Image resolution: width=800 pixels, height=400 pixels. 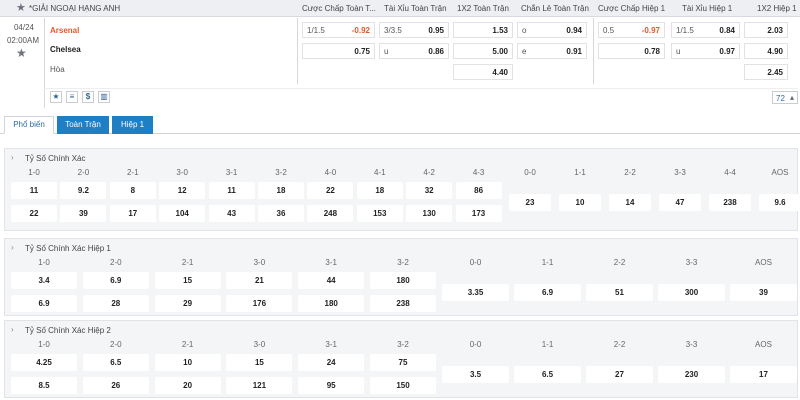 What do you see at coordinates (691, 344) in the screenshot?
I see `score-header: 3-3` at bounding box center [691, 344].